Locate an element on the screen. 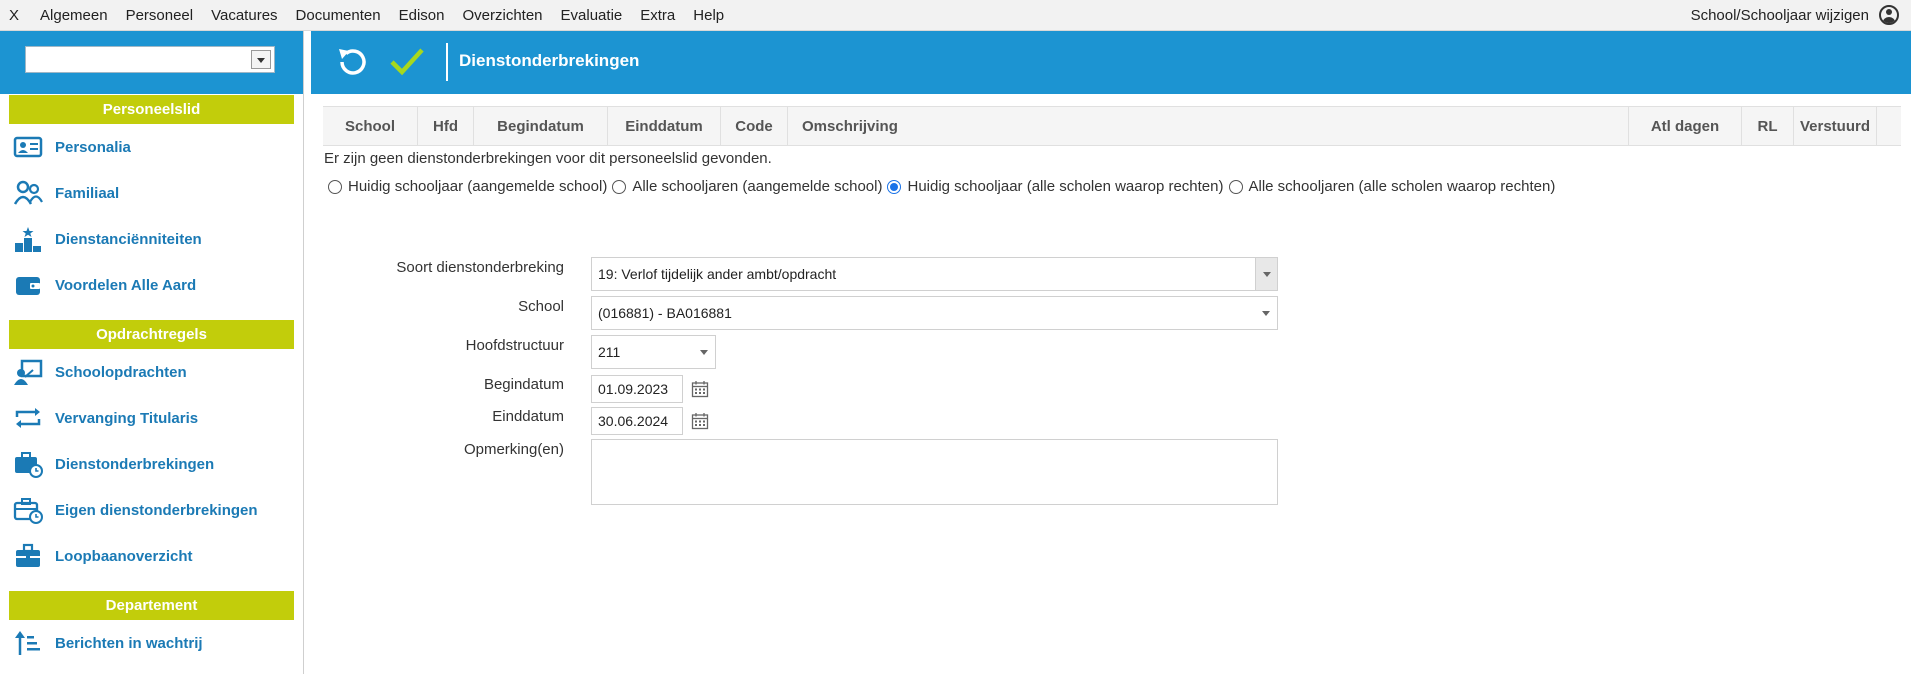 This screenshot has height=674, width=1911. sidebar-item-dienstonderbrekingen: Dienstonderbrekingen is located at coordinates (151, 464).